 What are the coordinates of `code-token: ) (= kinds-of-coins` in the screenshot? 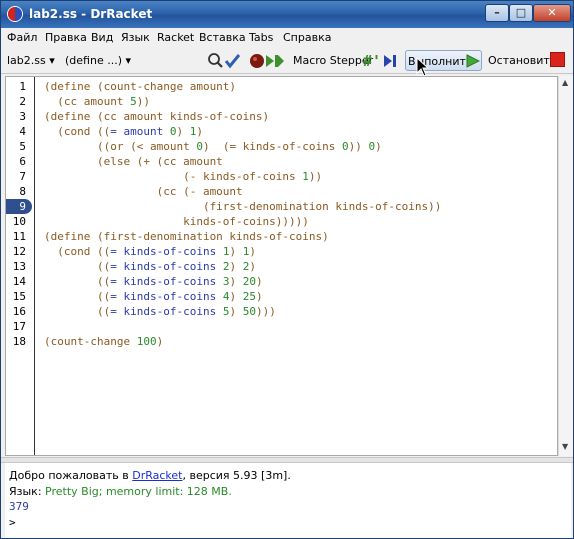 It's located at (272, 146).